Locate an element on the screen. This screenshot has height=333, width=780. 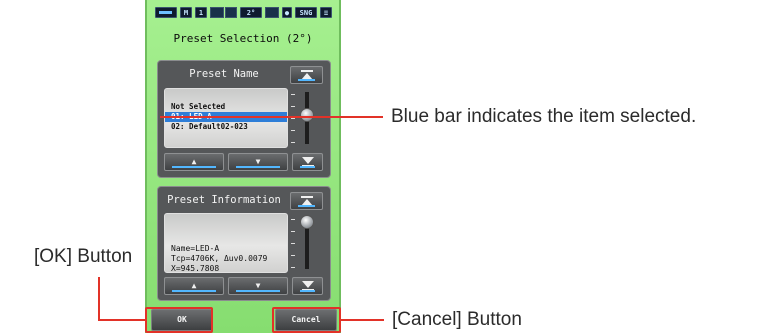
preset-list: Not Selected 01: LED-A 02: Default02-023 is located at coordinates (226, 118).